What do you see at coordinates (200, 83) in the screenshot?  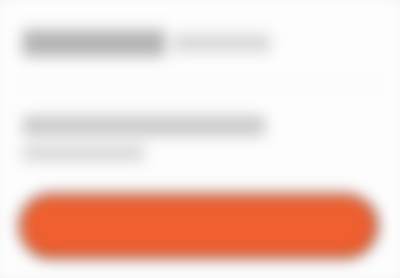 I see `divider` at bounding box center [200, 83].